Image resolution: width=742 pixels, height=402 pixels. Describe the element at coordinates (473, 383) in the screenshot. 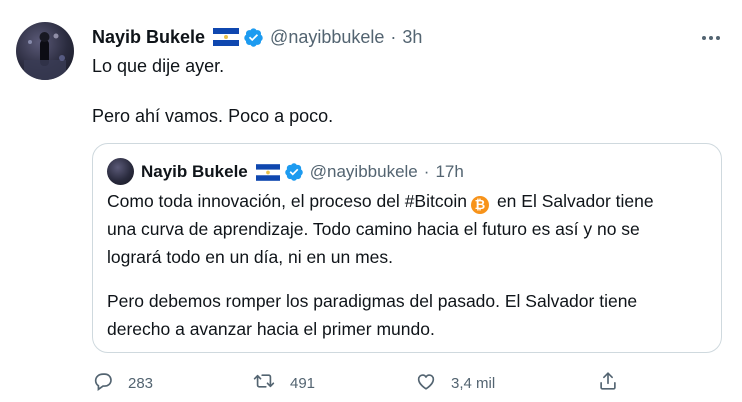

I see `like-count: 3,4 mil` at that location.